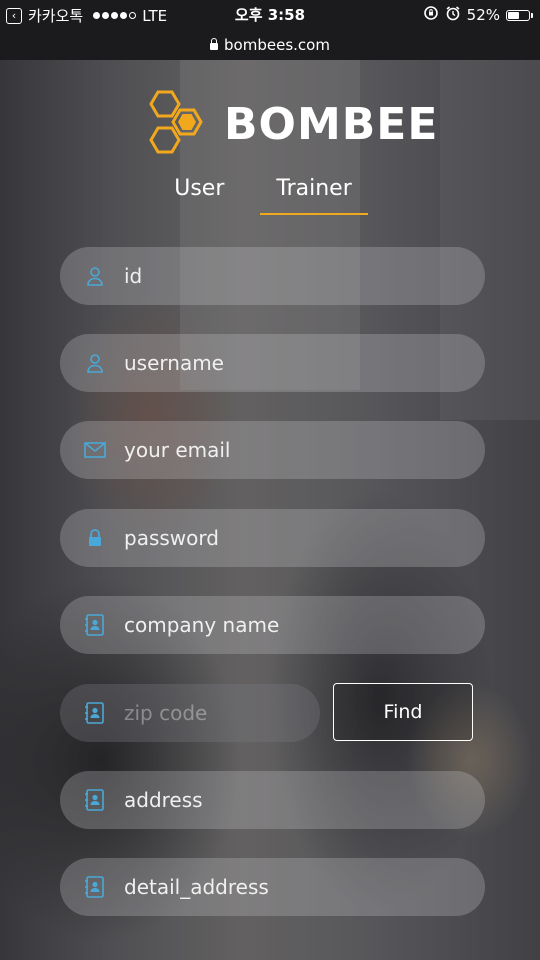 This screenshot has height=960, width=540. I want to click on secure-lock-icon, so click(214, 44).